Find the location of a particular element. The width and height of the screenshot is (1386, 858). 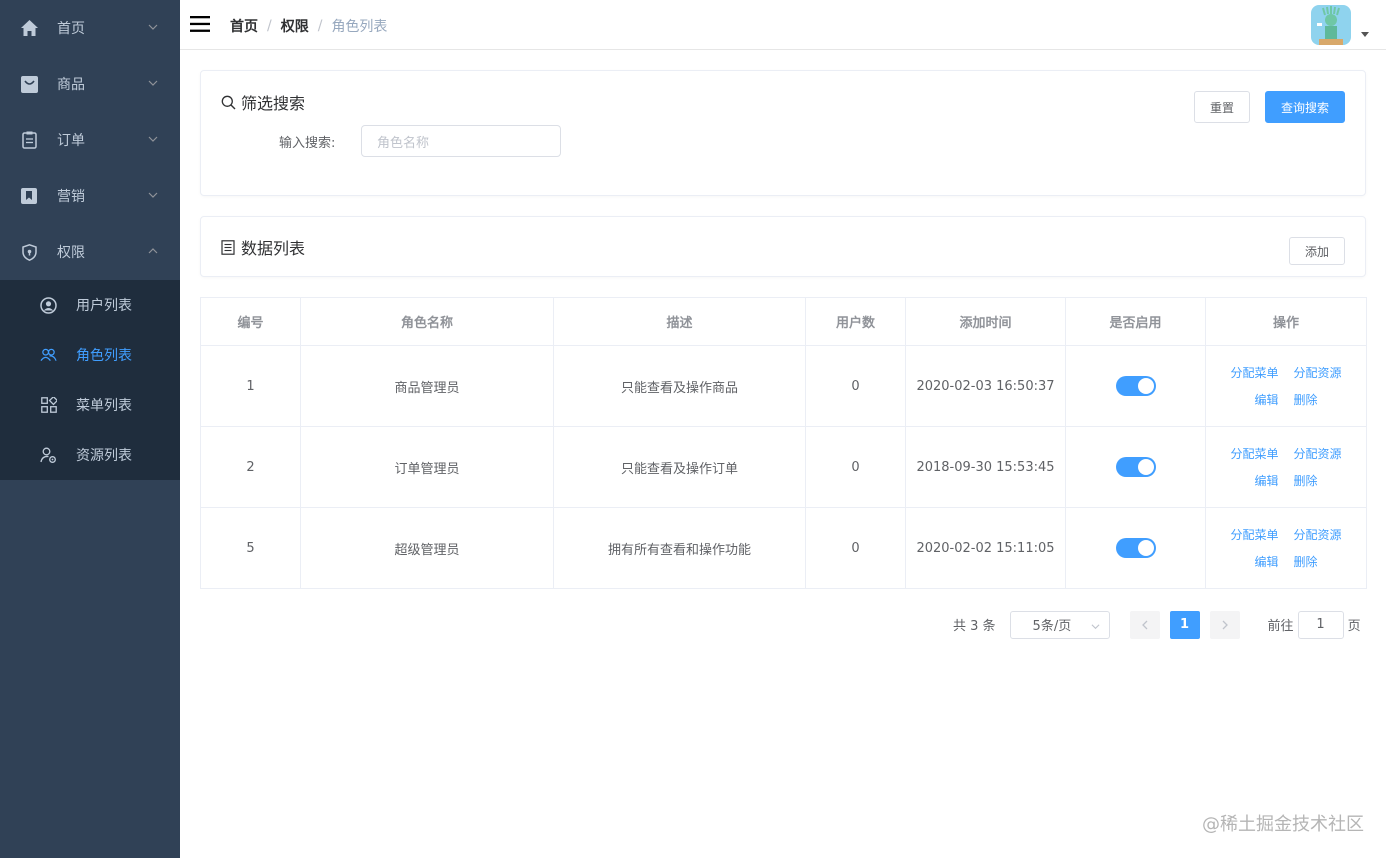

cell-description: 拥有所有查看和操作功能 is located at coordinates (679, 548).